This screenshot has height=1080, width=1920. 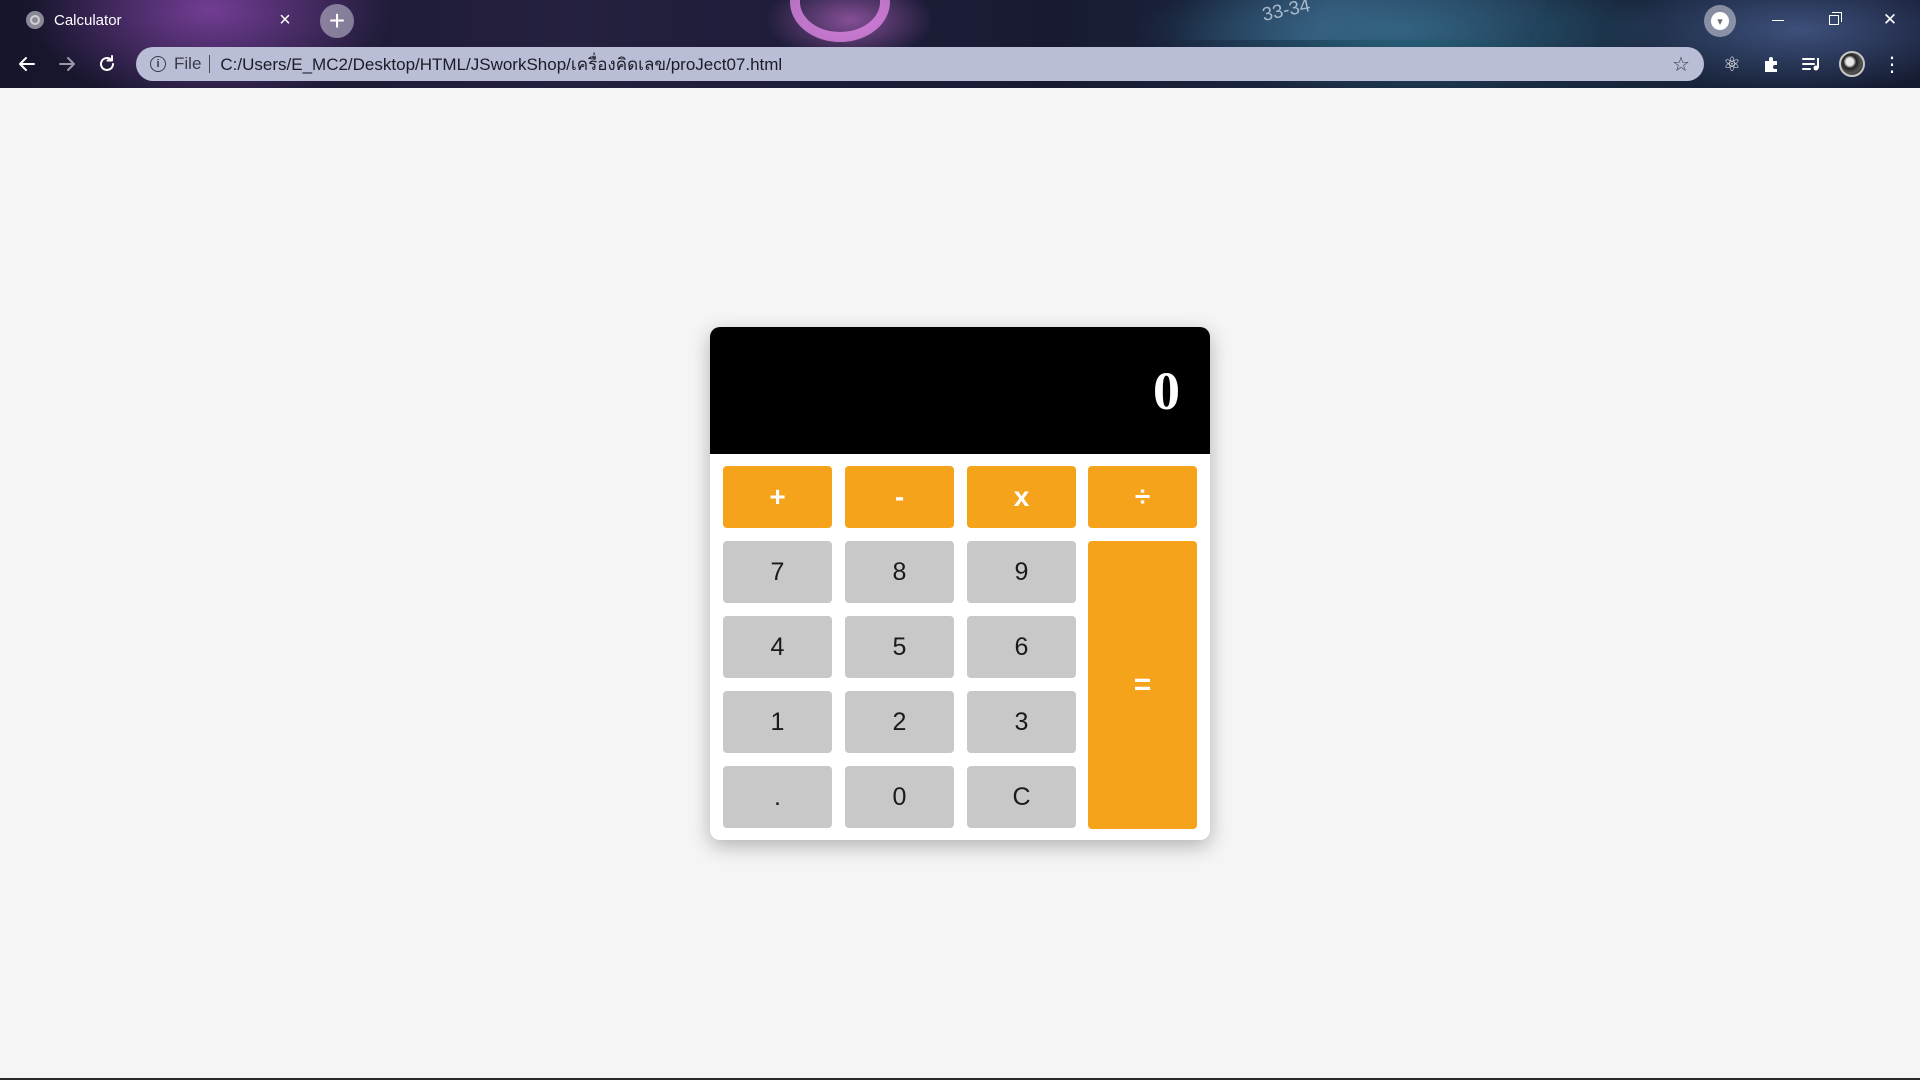 I want to click on new-tab-button: +, so click(x=337, y=21).